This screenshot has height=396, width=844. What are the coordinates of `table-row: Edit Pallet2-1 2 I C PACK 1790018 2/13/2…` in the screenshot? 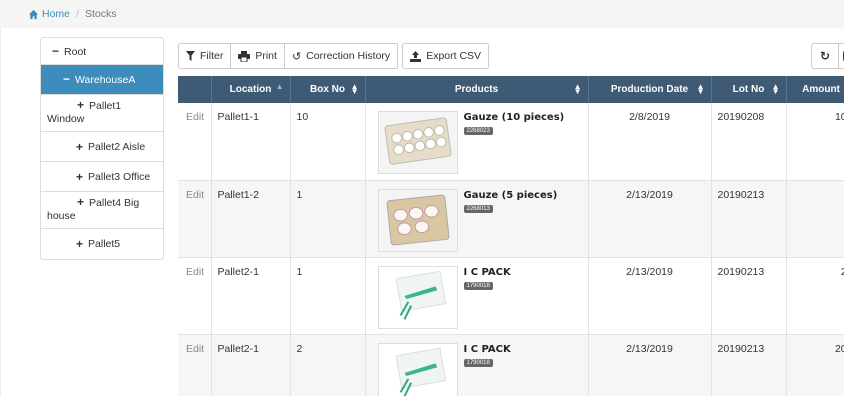 It's located at (511, 365).